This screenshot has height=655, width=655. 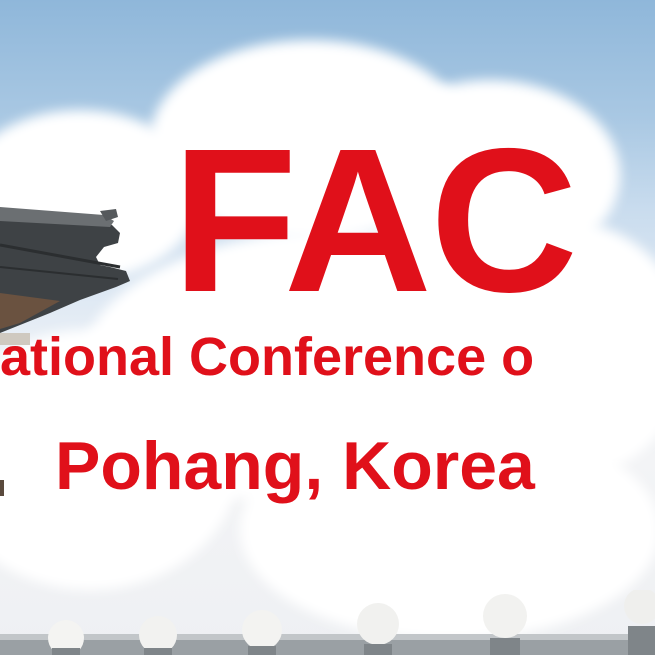 What do you see at coordinates (267, 357) in the screenshot?
I see `banner-subtitle: ational Conference o` at bounding box center [267, 357].